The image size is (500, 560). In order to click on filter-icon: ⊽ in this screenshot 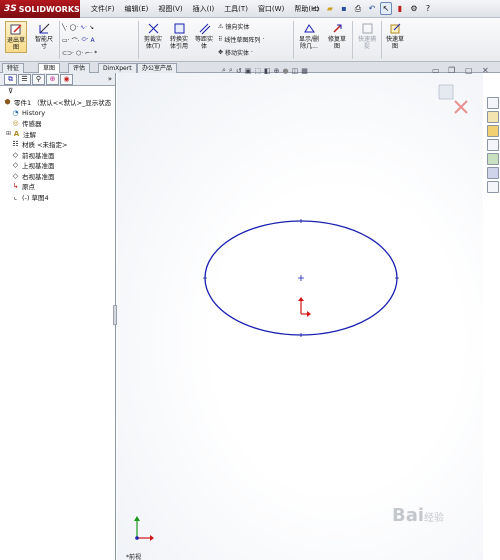, I will do `click(57, 91)`.